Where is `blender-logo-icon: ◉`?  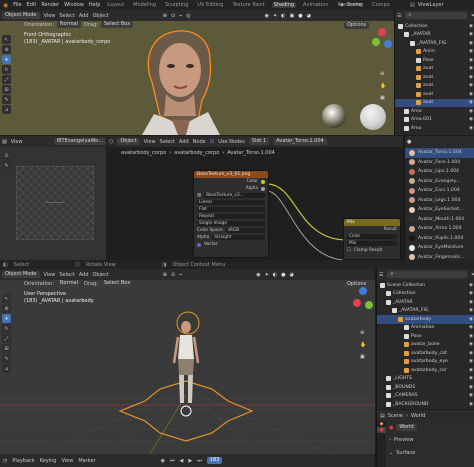 blender-logo-icon: ◉ is located at coordinates (5, 5).